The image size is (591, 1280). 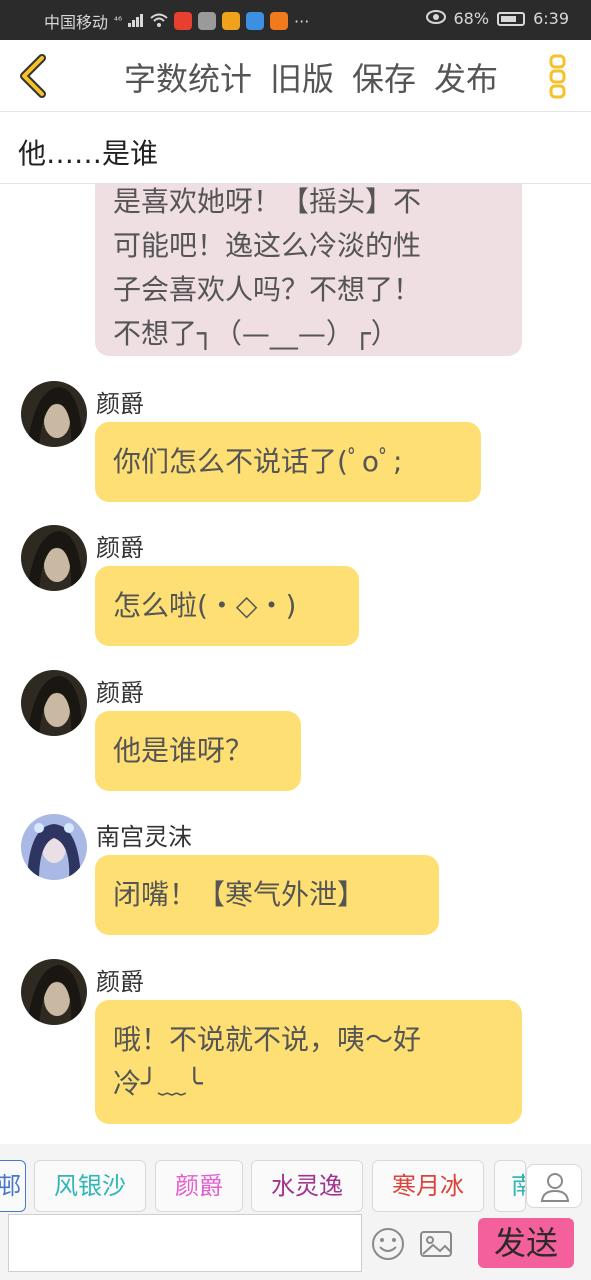 I want to click on message-line: 闭嘴！【寒气外泄】, so click(x=239, y=894).